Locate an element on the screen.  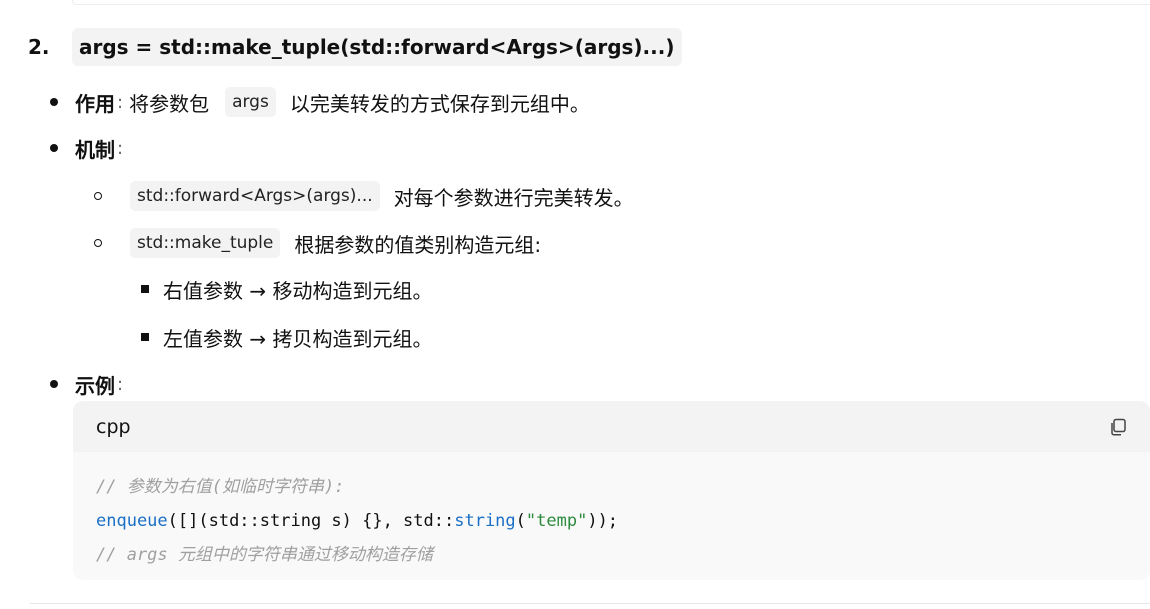
heading-number: 2. is located at coordinates (39, 47).